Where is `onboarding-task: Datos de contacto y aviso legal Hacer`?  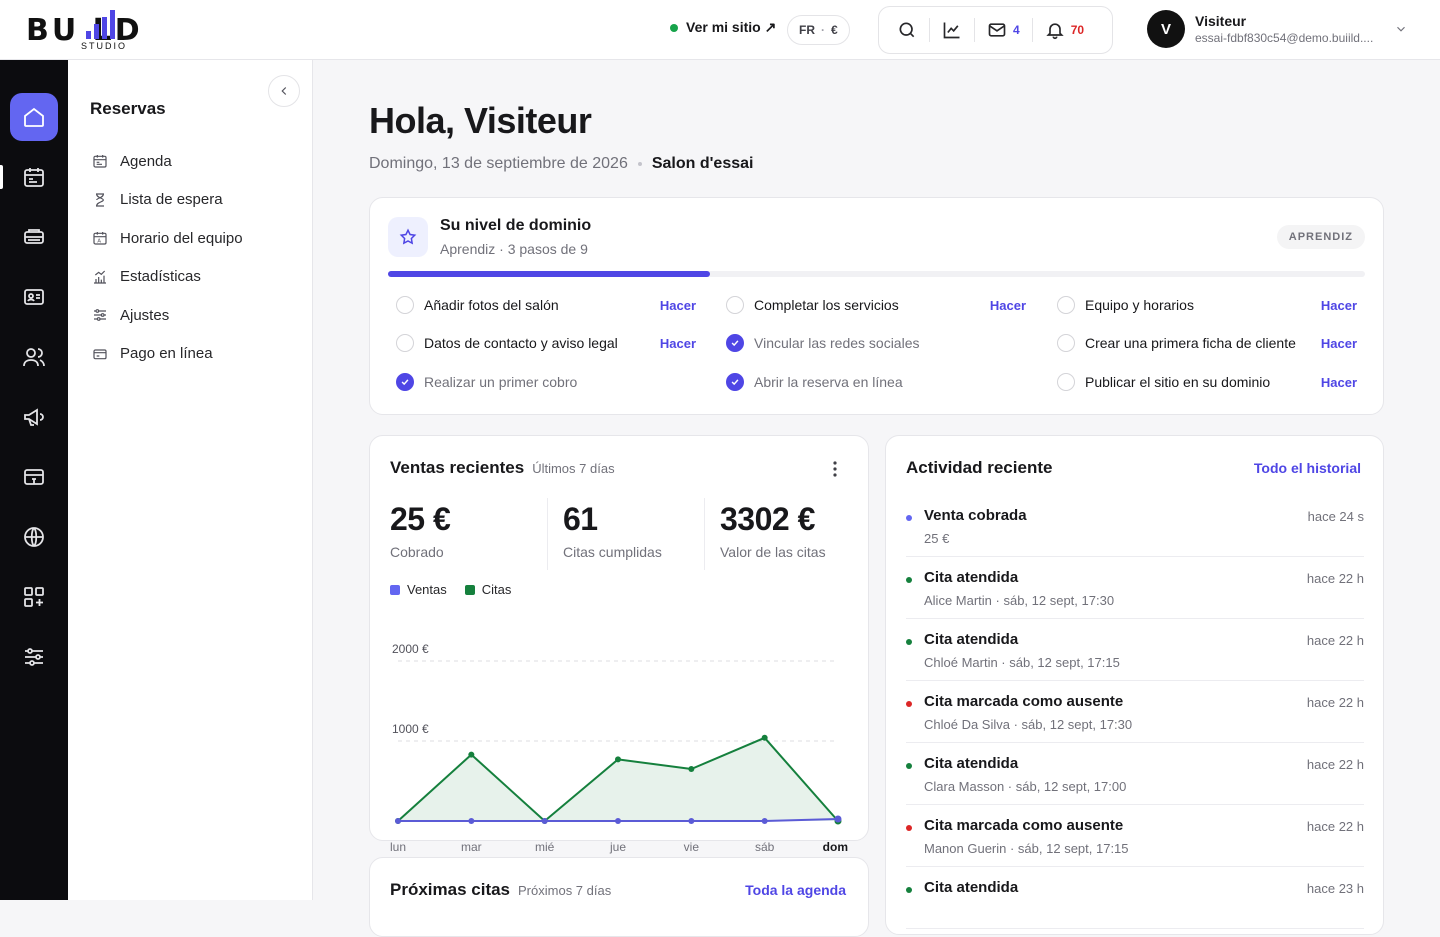 onboarding-task: Datos de contacto y aviso legal Hacer is located at coordinates (546, 343).